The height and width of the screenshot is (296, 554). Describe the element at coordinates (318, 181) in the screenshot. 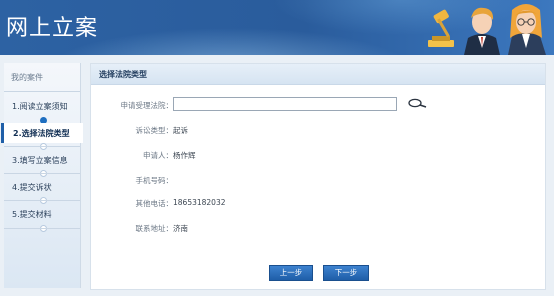

I see `mobile-row: 手机号码：` at that location.